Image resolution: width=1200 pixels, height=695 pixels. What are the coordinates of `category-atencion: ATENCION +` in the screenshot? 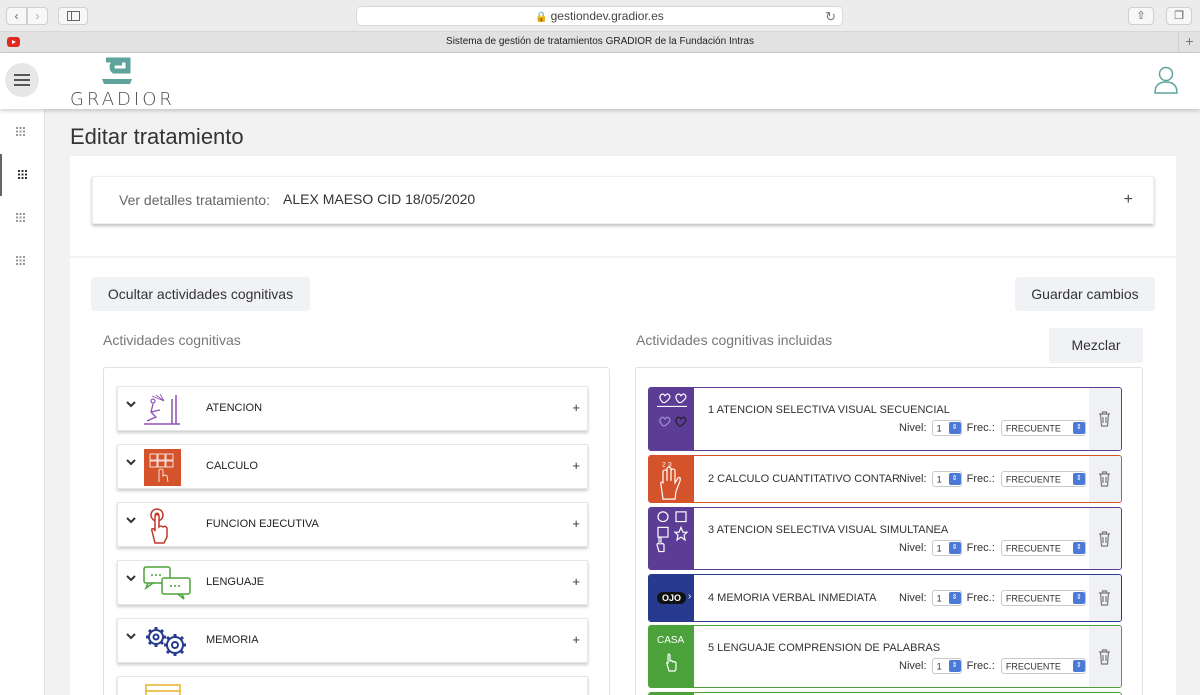 It's located at (352, 408).